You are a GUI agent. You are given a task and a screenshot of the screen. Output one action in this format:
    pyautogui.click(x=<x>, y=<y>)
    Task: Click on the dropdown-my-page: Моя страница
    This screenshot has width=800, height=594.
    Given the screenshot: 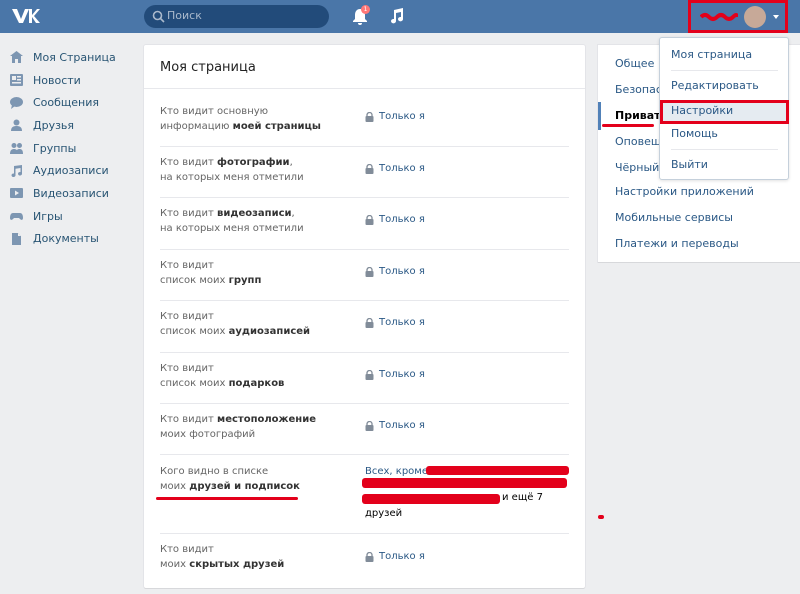 What is the action you would take?
    pyautogui.click(x=711, y=54)
    